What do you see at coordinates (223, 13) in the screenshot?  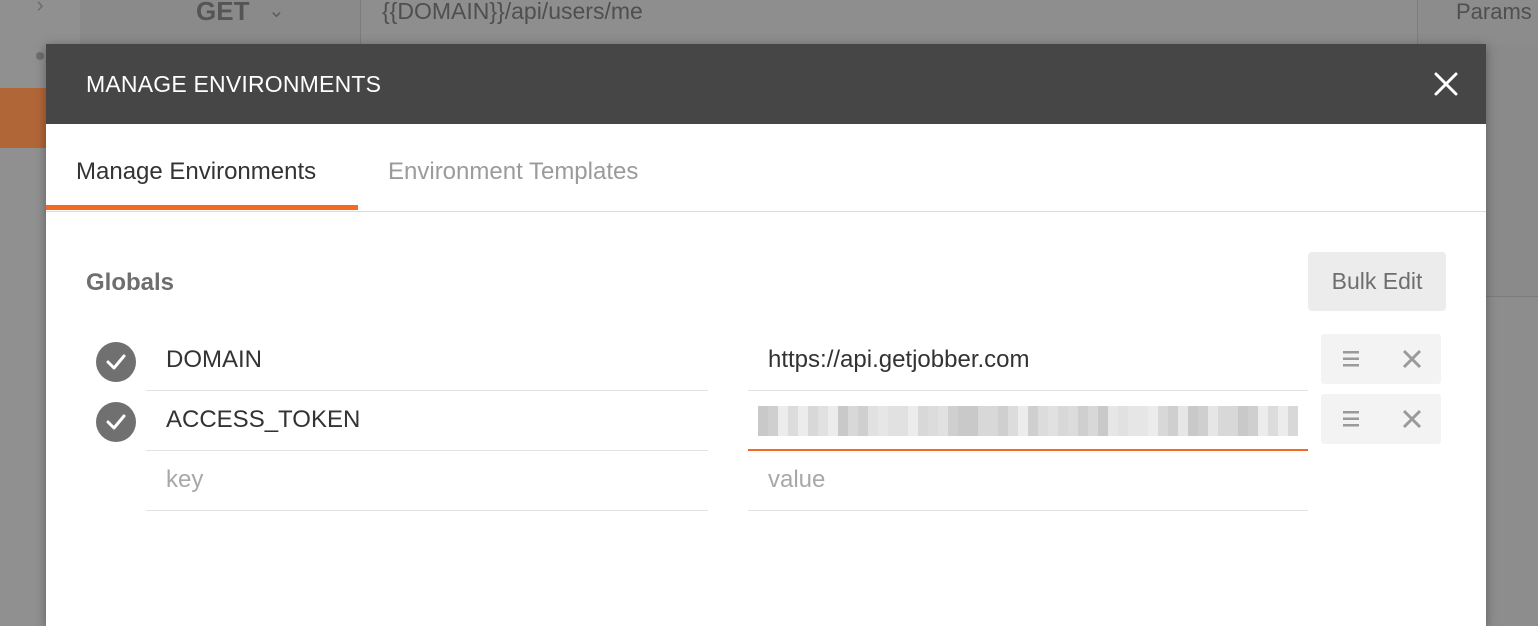 I see `method-label: GET` at bounding box center [223, 13].